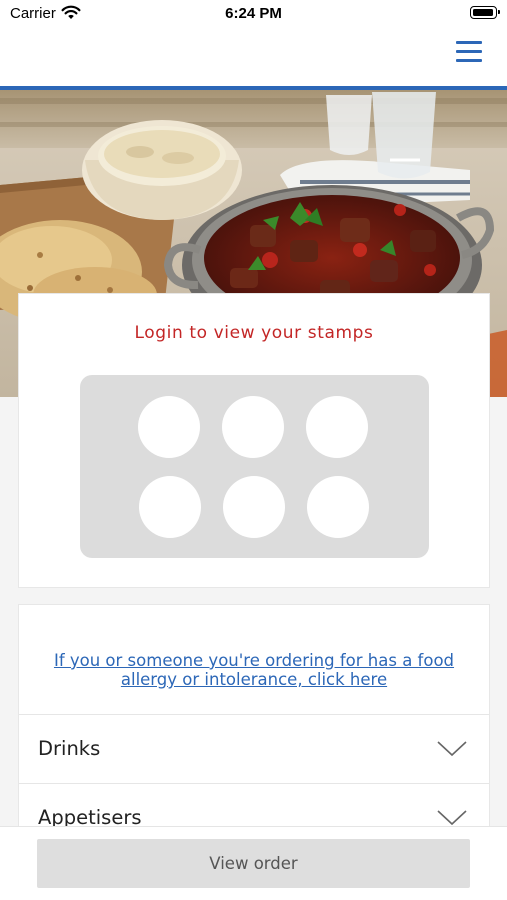  I want to click on status-bar: Carrier 6:24 PM, so click(253, 15).